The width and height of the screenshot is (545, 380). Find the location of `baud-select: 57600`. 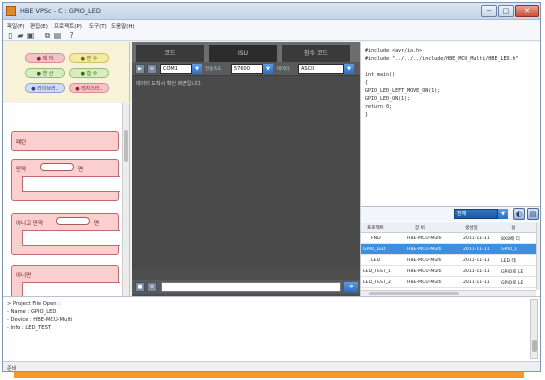

baud-select: 57600 is located at coordinates (247, 69).